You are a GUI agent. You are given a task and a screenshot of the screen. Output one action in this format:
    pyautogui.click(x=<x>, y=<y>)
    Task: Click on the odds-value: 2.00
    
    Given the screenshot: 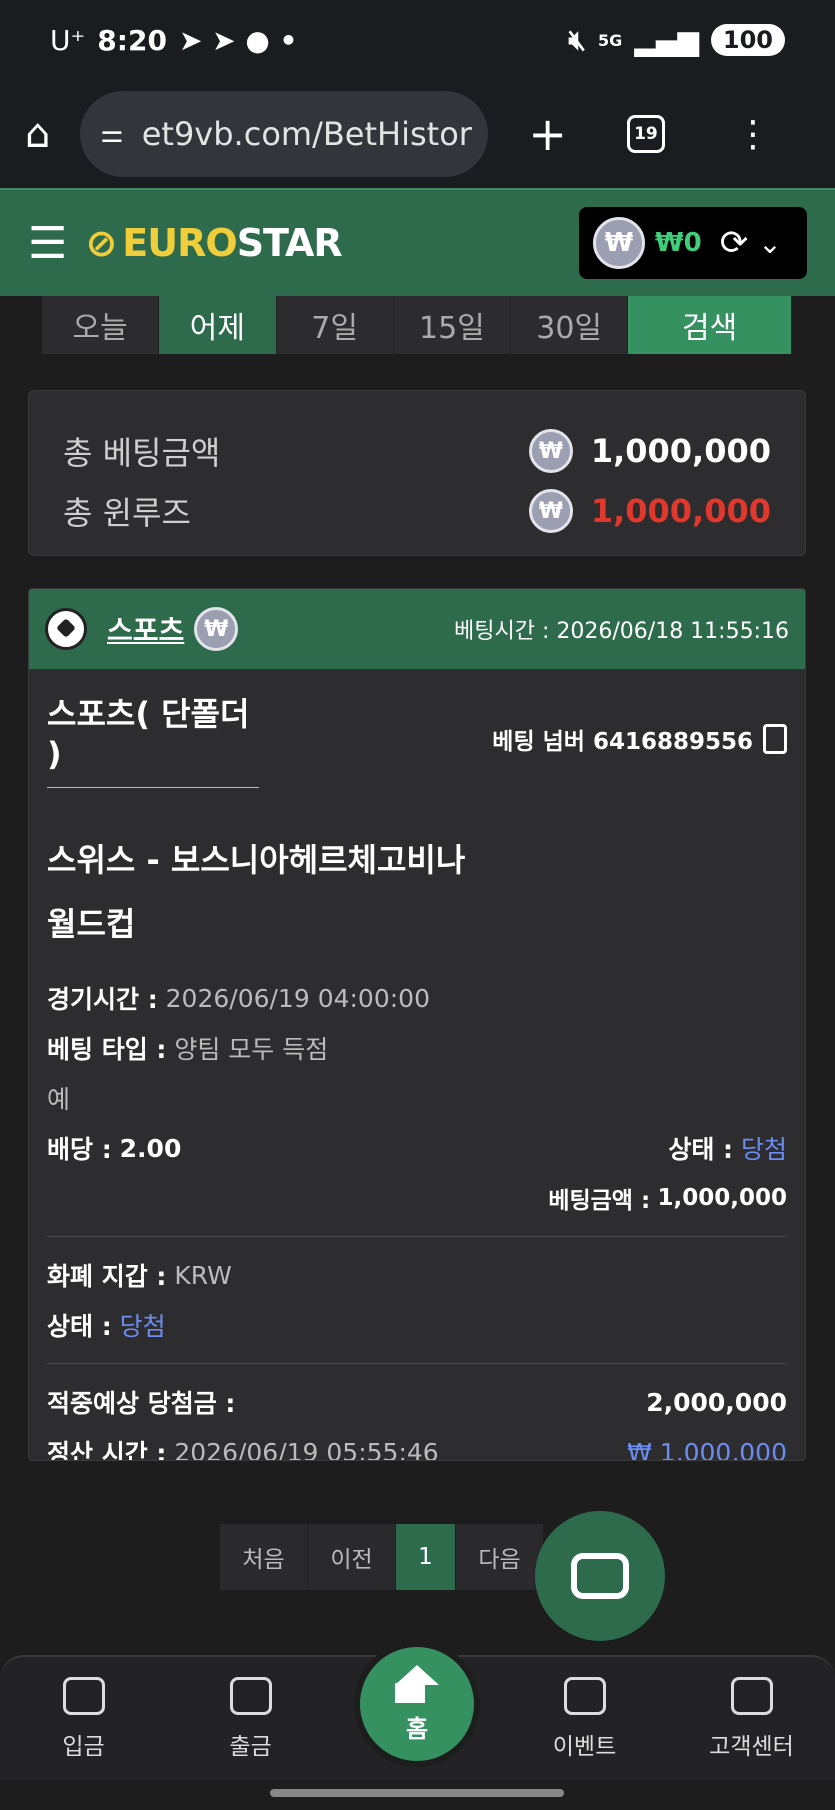 What is the action you would take?
    pyautogui.click(x=150, y=1148)
    